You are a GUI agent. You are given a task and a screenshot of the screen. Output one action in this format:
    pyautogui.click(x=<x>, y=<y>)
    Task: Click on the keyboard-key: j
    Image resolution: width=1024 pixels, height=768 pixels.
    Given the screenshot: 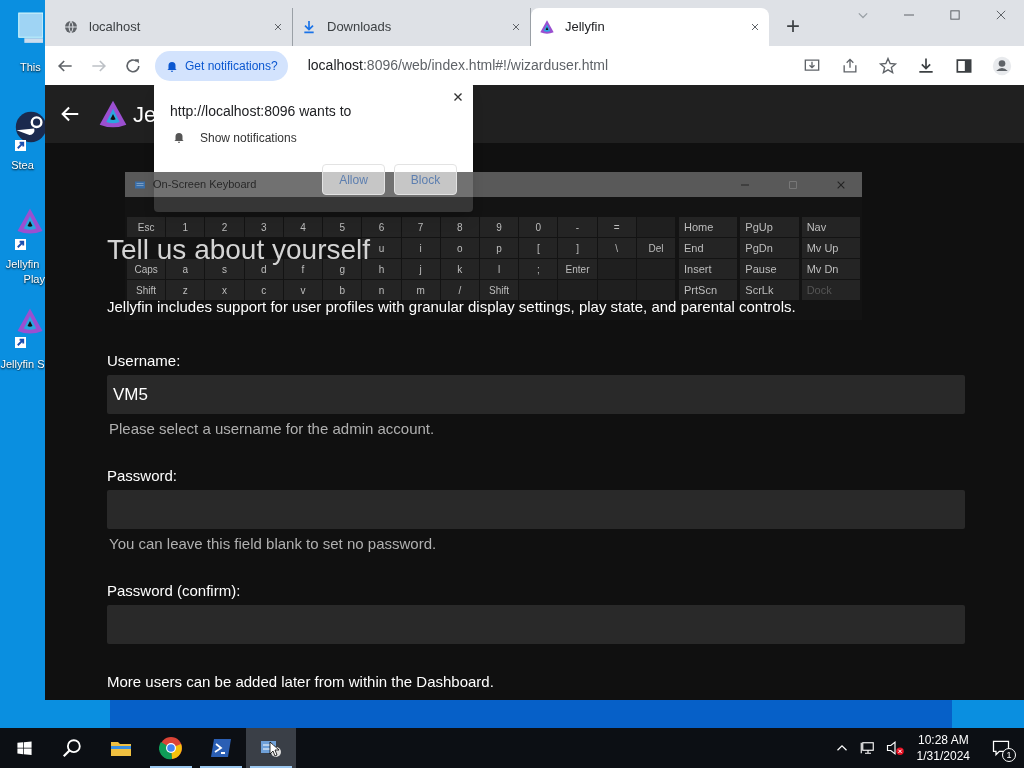 What is the action you would take?
    pyautogui.click(x=420, y=269)
    